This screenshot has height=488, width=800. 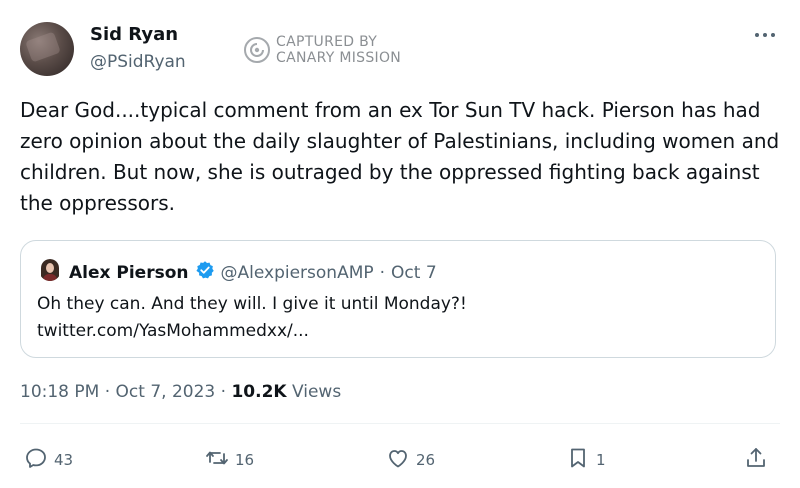 I want to click on like-count: 26, so click(x=426, y=460).